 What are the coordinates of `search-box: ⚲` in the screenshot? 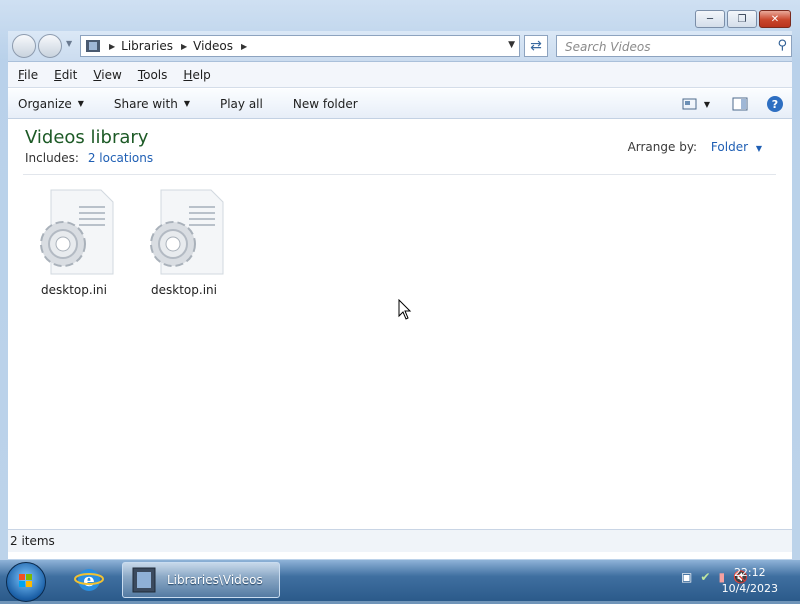 It's located at (674, 46).